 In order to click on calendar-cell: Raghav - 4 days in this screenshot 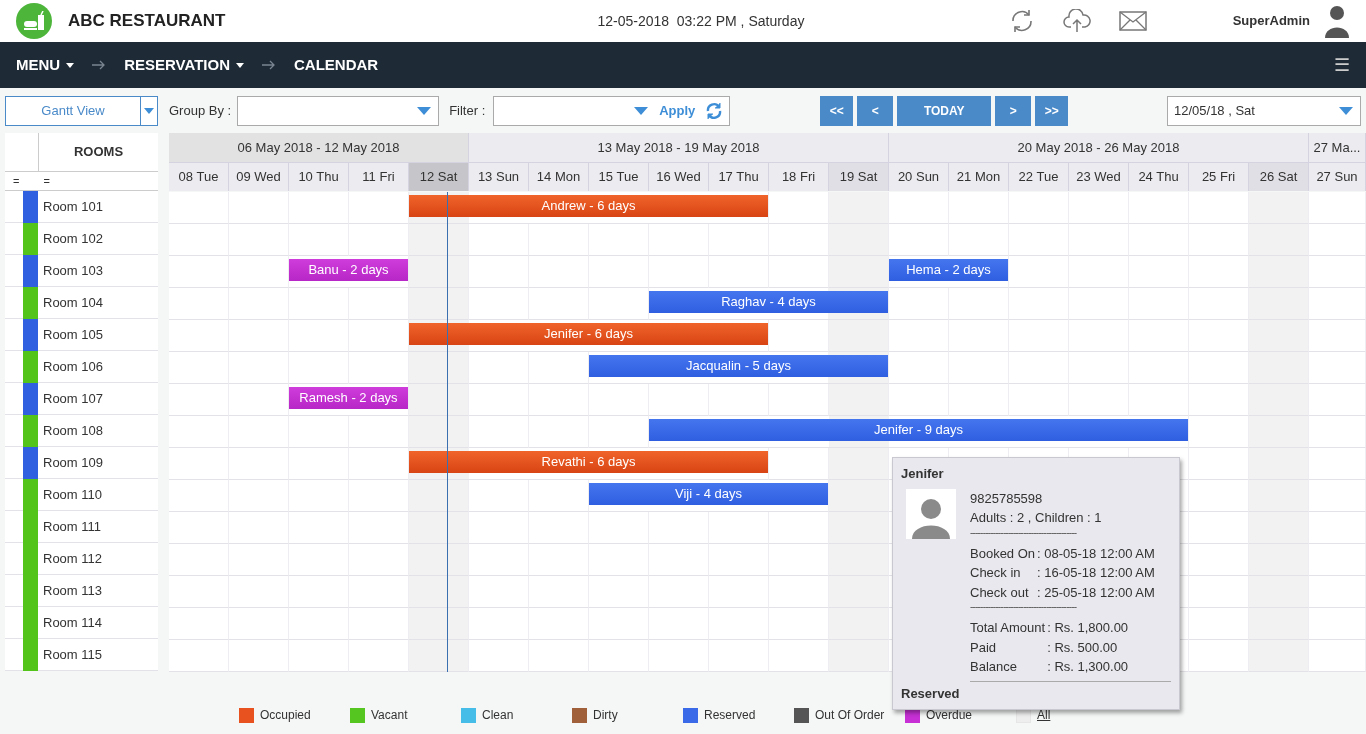, I will do `click(769, 304)`.